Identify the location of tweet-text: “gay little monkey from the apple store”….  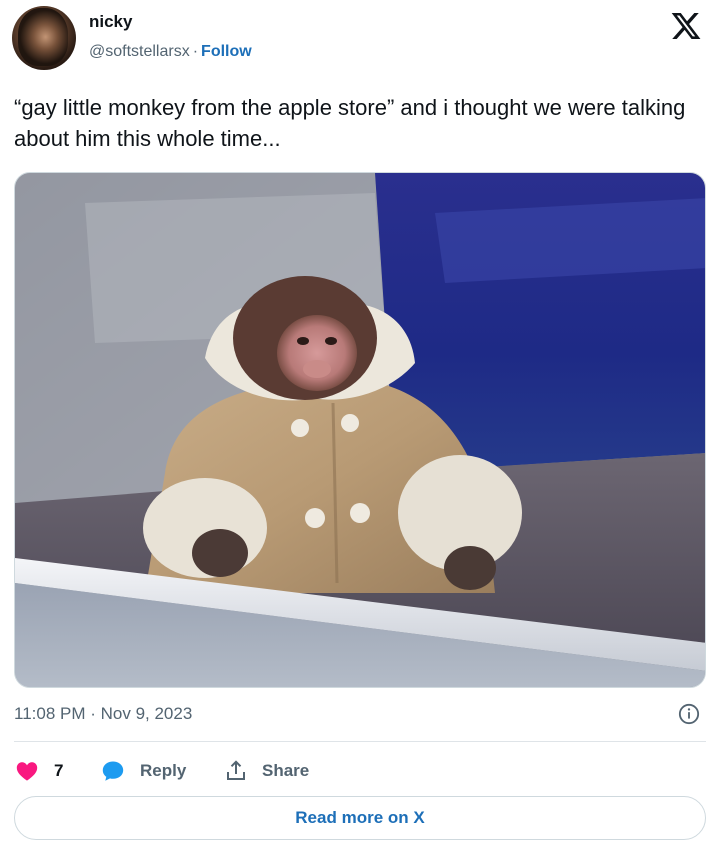
(350, 123).